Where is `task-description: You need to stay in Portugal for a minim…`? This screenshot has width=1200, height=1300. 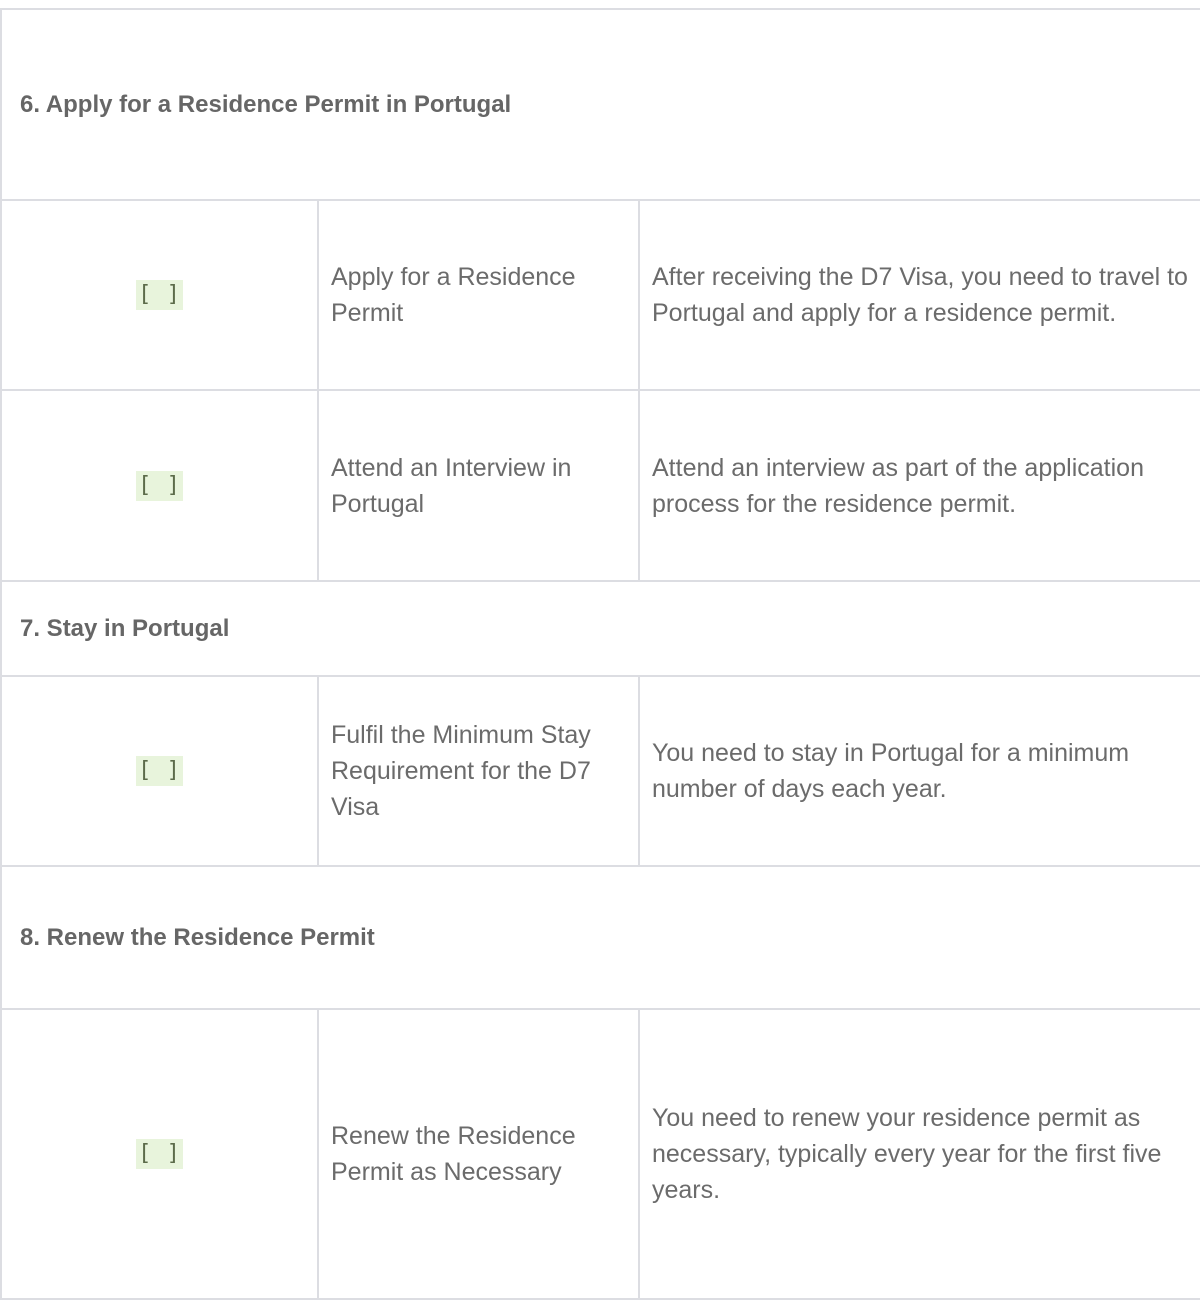 task-description: You need to stay in Portugal for a minim… is located at coordinates (918, 771).